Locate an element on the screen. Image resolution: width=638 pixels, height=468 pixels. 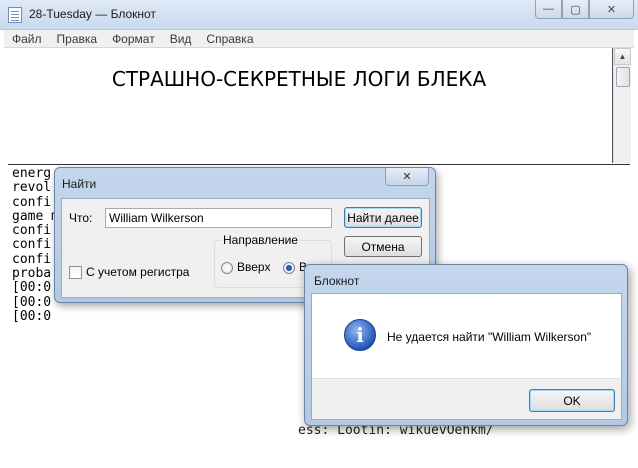
radio-up-label: Вверх is located at coordinates (254, 267).